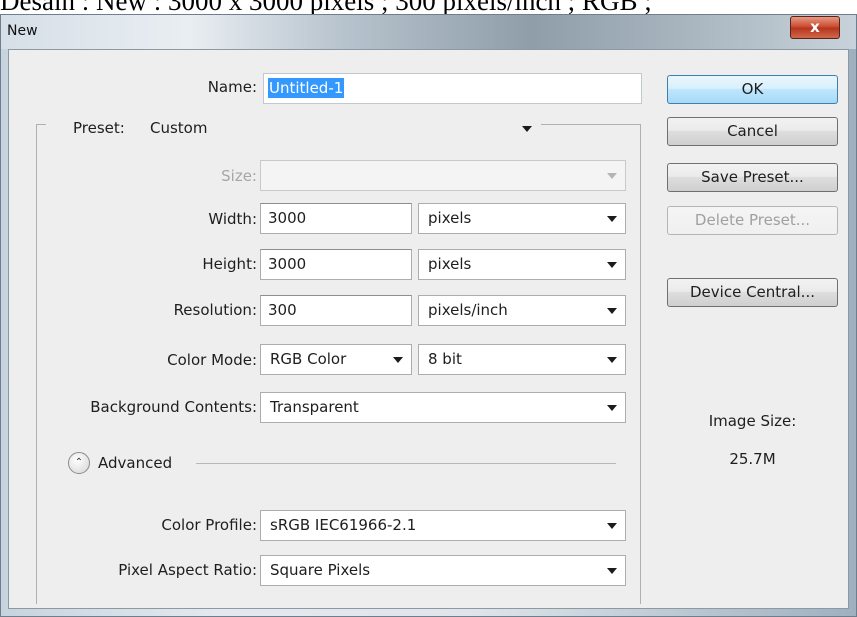  What do you see at coordinates (336, 218) in the screenshot?
I see `width-input: 3000` at bounding box center [336, 218].